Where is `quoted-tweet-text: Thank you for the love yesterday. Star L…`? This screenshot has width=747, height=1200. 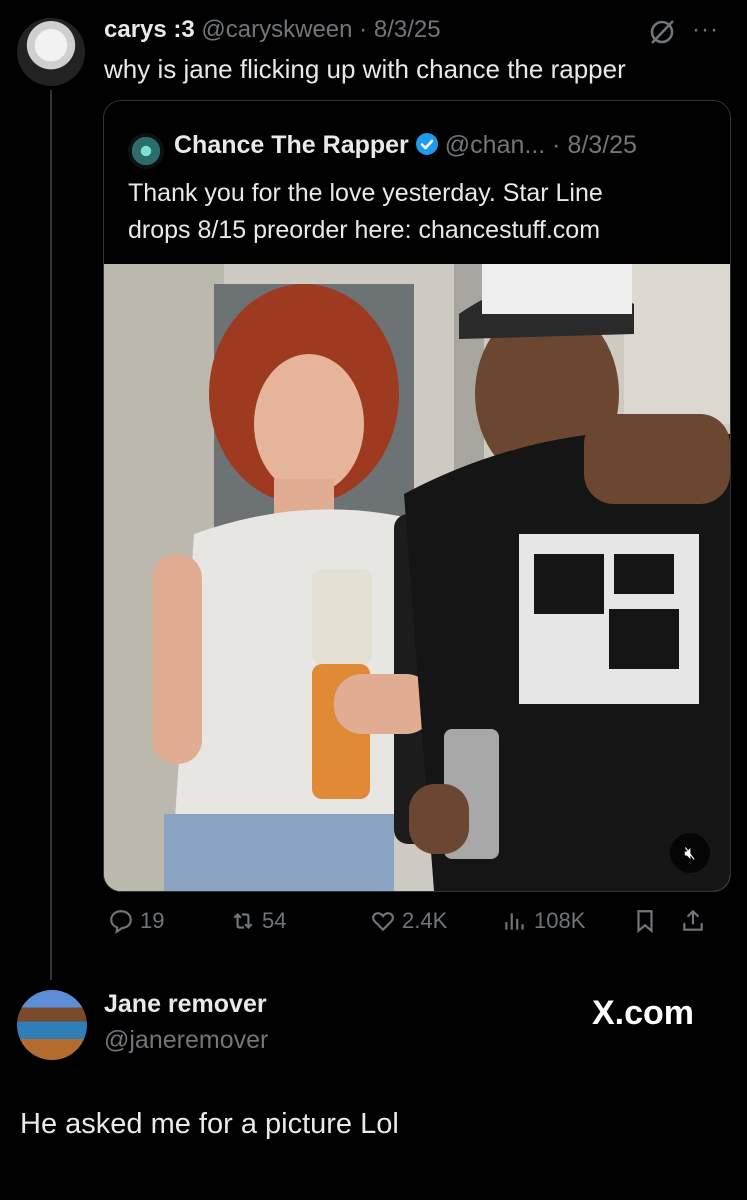
quoted-tweet-text: Thank you for the love yesterday. Star L… is located at coordinates (423, 212).